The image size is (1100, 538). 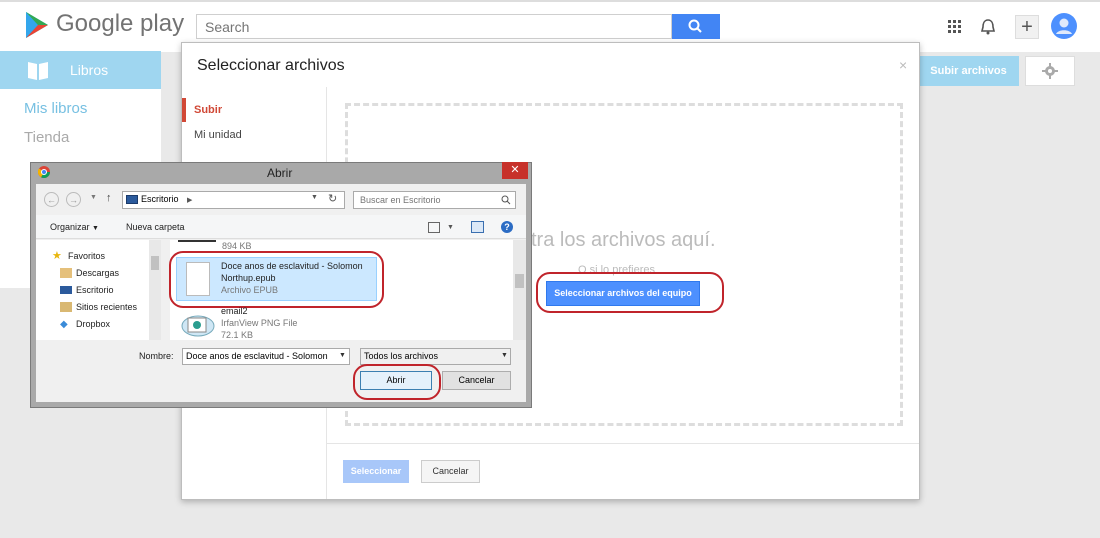 I want to click on libros-label: Libros, so click(x=89, y=70).